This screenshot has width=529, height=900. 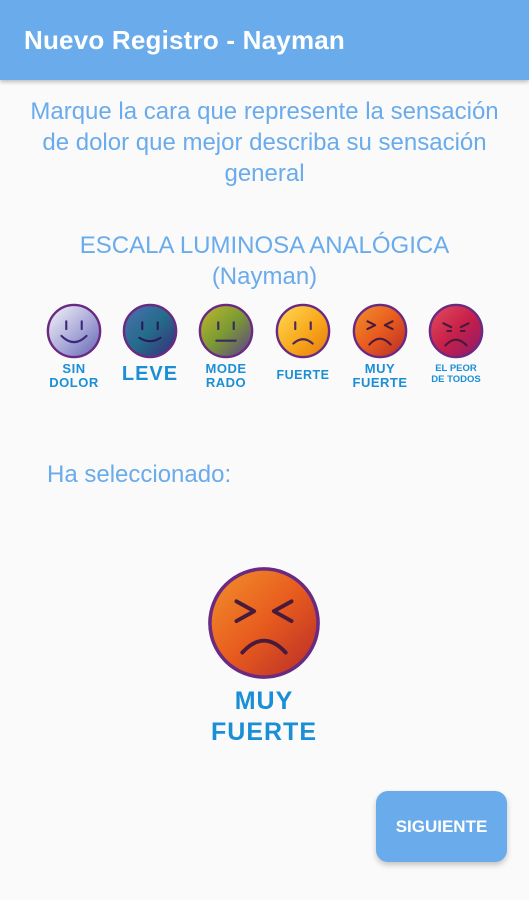 What do you see at coordinates (380, 375) in the screenshot?
I see `face-label: MUY FUERTE` at bounding box center [380, 375].